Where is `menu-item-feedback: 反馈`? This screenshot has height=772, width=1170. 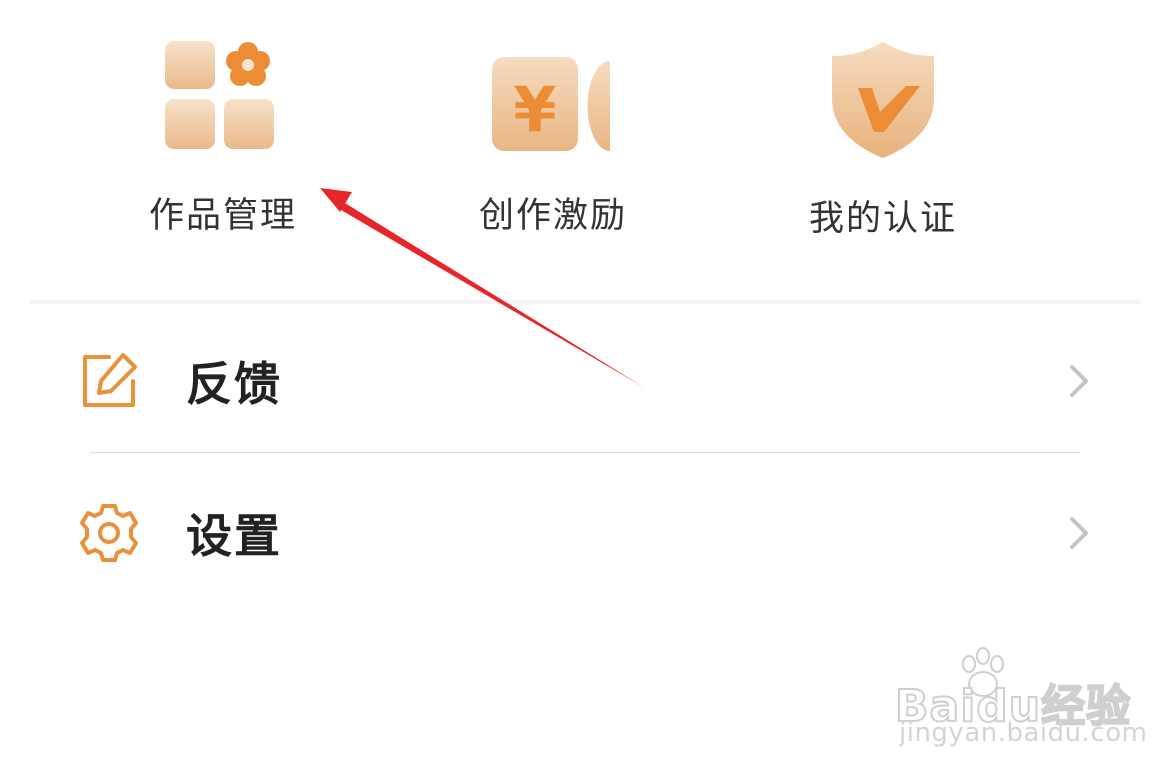
menu-item-feedback: 反馈 is located at coordinates (585, 381).